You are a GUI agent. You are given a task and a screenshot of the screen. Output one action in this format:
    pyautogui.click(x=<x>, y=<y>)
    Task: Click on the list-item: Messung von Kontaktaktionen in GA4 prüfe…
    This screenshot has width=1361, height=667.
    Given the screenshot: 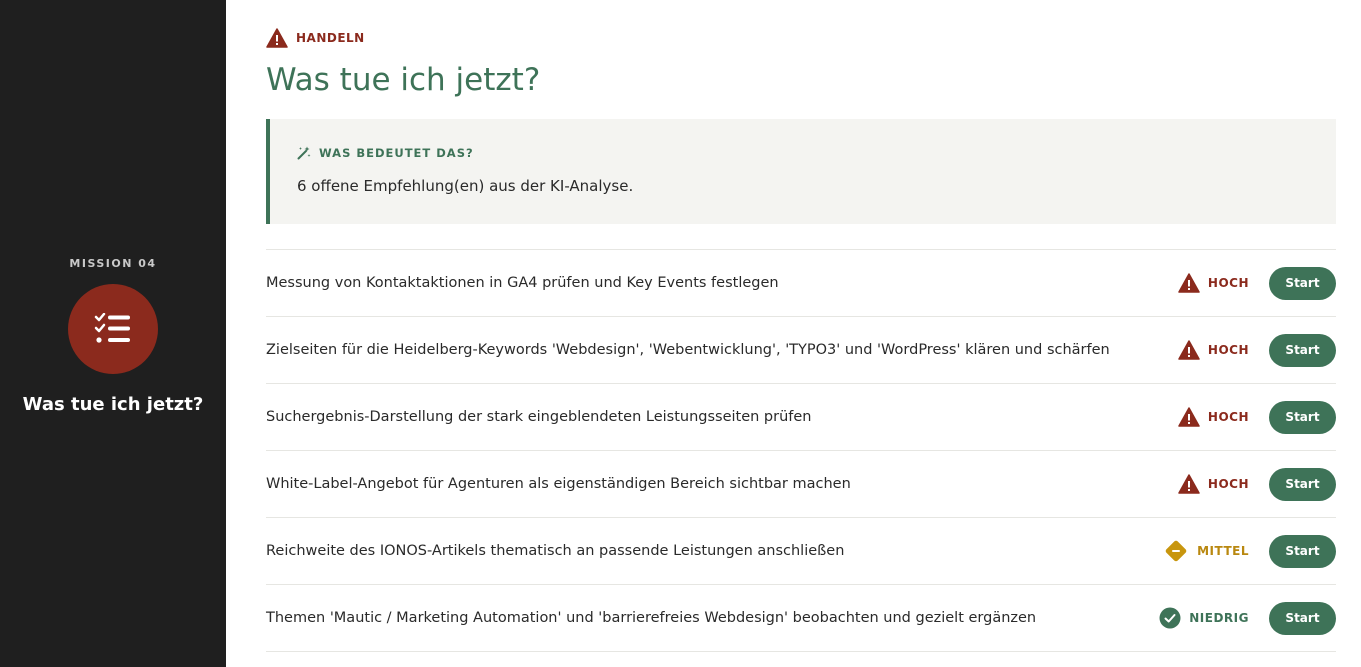 What is the action you would take?
    pyautogui.click(x=801, y=283)
    